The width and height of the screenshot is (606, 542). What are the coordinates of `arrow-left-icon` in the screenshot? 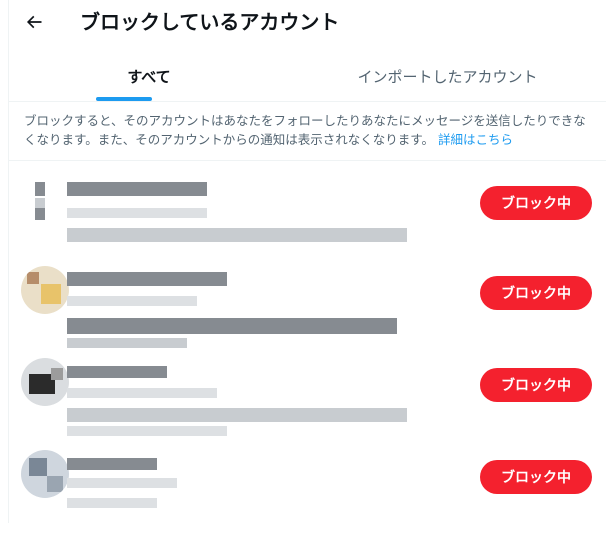 It's located at (34, 22).